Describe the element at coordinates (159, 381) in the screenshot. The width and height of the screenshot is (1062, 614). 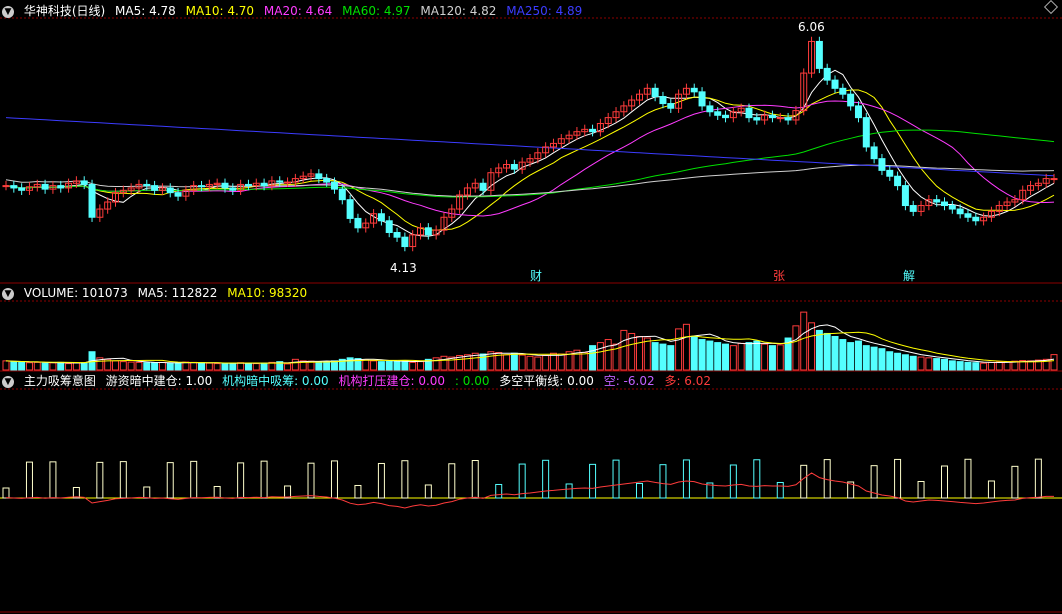
I see `indicator-1: 游资暗中建仓: 1.00` at that location.